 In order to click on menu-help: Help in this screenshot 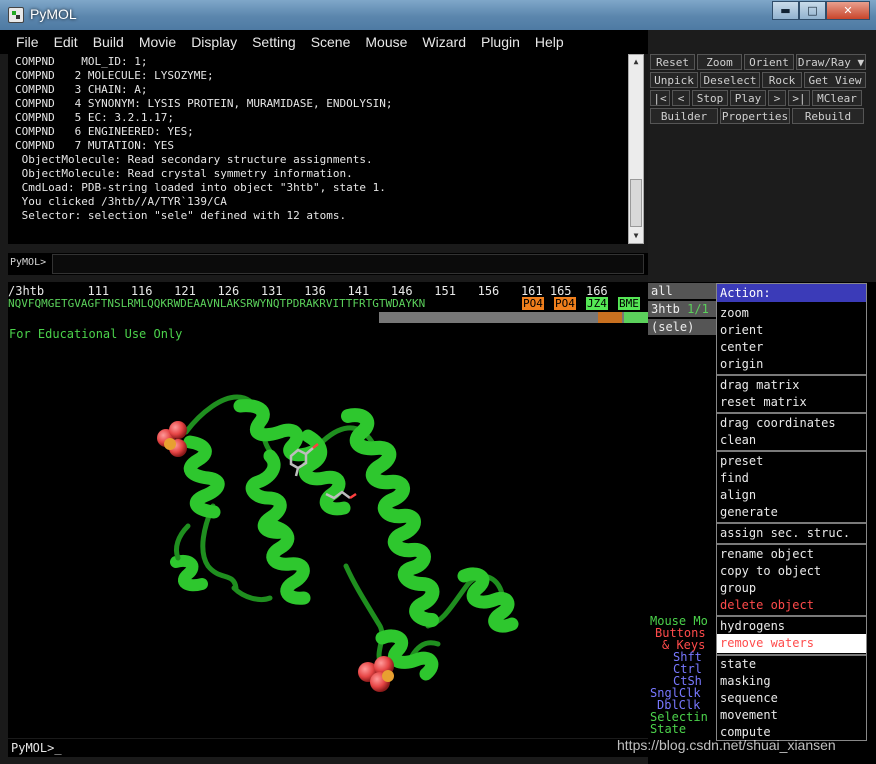, I will do `click(549, 42)`.